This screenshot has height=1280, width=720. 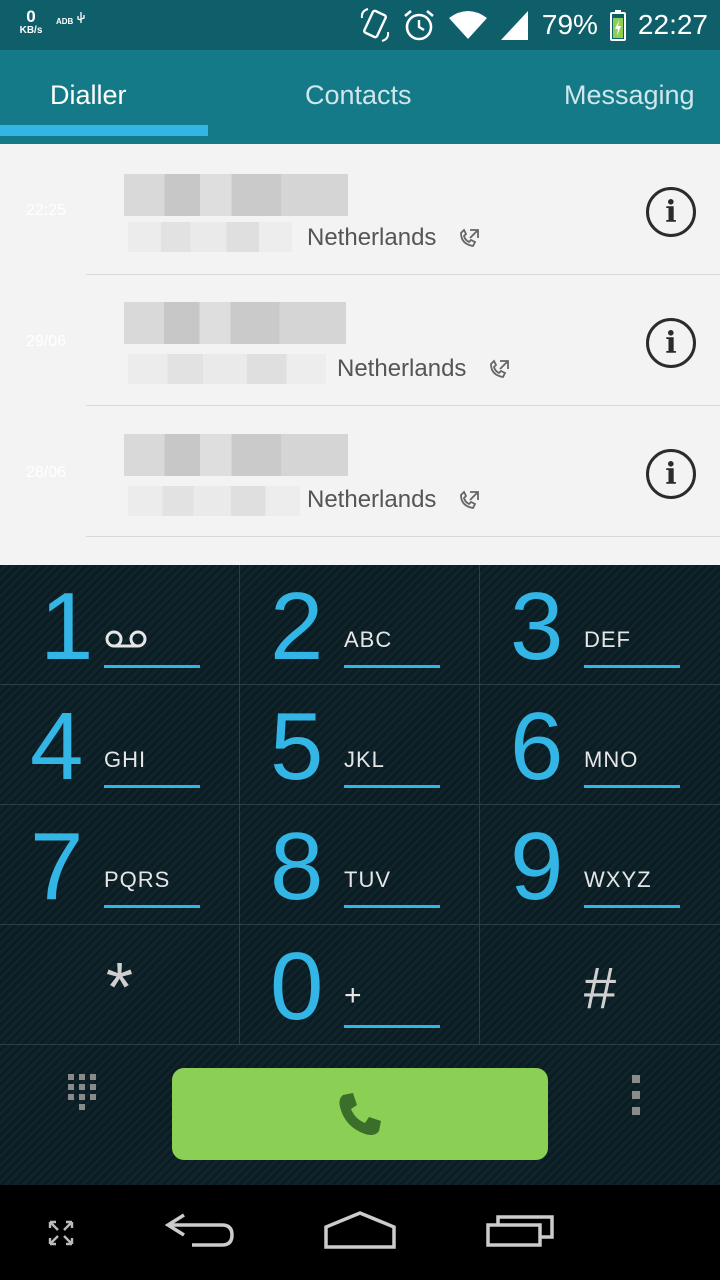 What do you see at coordinates (126, 639) in the screenshot?
I see `voicemail-icon` at bounding box center [126, 639].